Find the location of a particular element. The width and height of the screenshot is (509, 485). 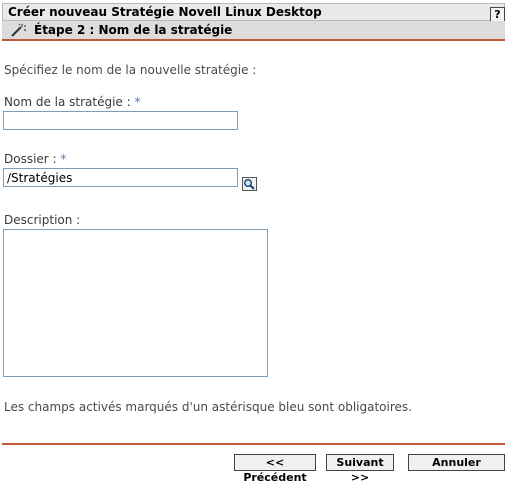

folder-field-label: Dossier : * is located at coordinates (35, 159).